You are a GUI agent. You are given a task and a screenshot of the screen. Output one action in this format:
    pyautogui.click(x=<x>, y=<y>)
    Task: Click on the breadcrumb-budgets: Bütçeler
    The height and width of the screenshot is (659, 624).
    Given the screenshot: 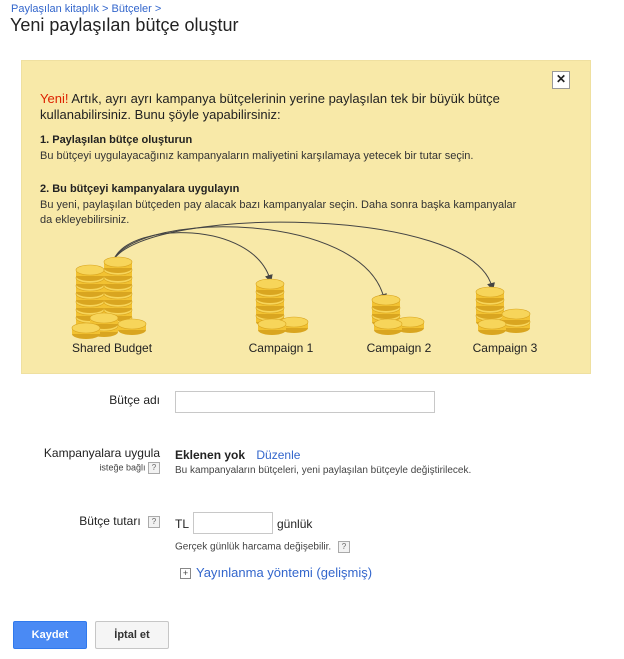 What is the action you would take?
    pyautogui.click(x=131, y=9)
    